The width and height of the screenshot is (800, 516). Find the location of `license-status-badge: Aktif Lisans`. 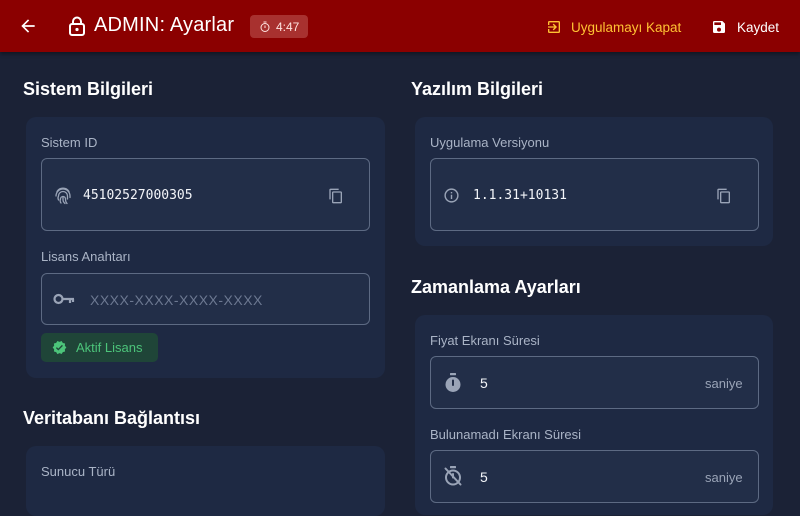

license-status-badge: Aktif Lisans is located at coordinates (99, 347).